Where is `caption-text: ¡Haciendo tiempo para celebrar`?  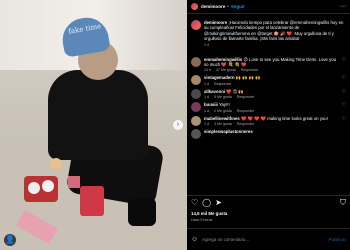
caption-text: ¡Haciendo tiempo para celebrar is located at coordinates (258, 22).